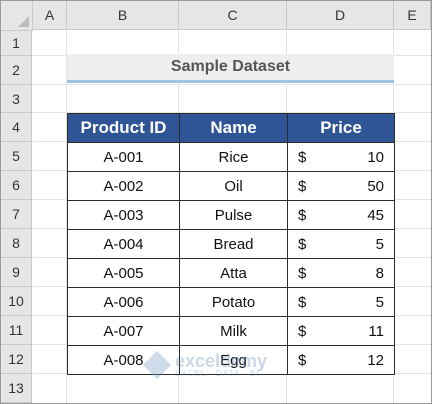  What do you see at coordinates (123, 186) in the screenshot?
I see `product-id-cell: A-002` at bounding box center [123, 186].